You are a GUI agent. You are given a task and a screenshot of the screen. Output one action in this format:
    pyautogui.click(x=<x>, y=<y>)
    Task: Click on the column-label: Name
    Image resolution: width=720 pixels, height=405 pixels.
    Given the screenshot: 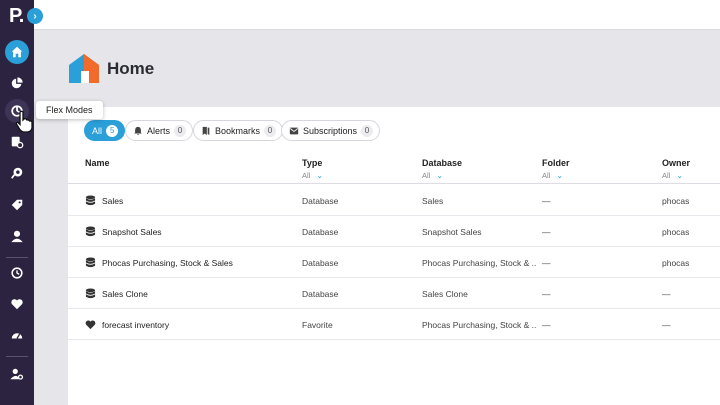 What is the action you would take?
    pyautogui.click(x=97, y=163)
    